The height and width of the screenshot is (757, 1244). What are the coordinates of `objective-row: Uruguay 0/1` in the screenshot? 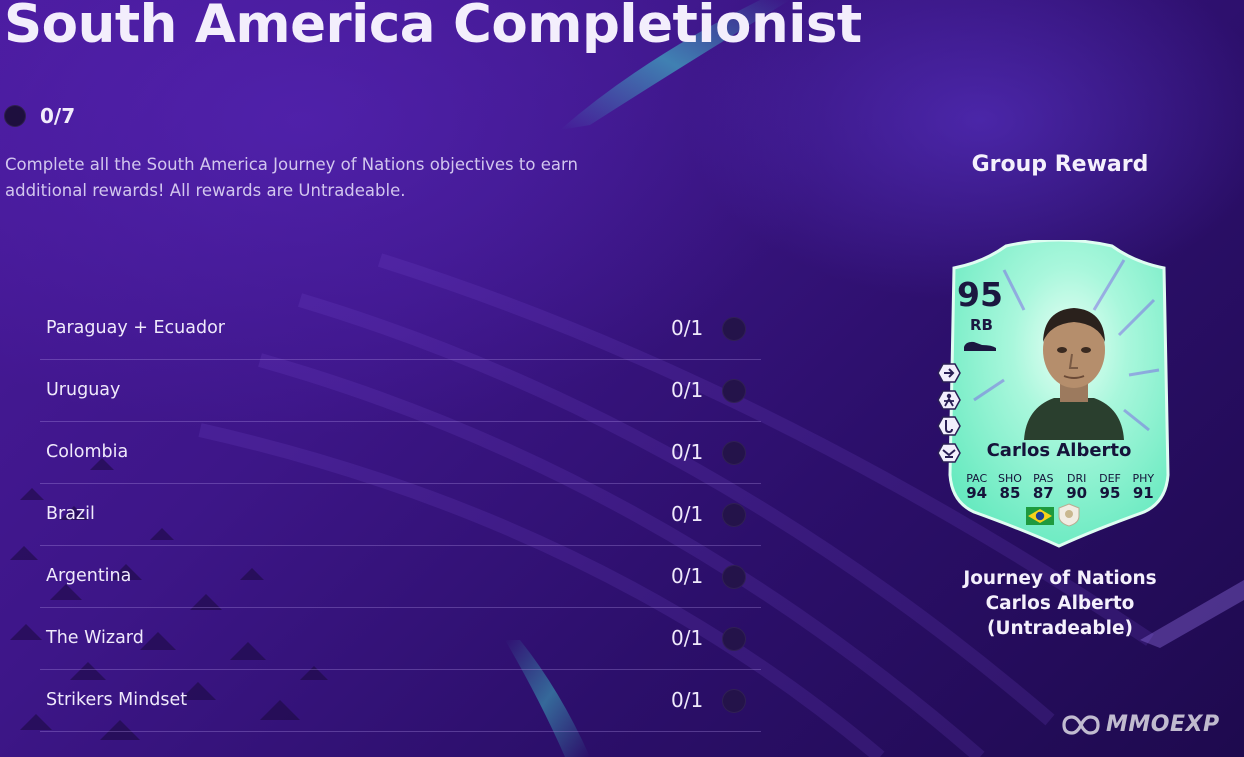 It's located at (400, 391).